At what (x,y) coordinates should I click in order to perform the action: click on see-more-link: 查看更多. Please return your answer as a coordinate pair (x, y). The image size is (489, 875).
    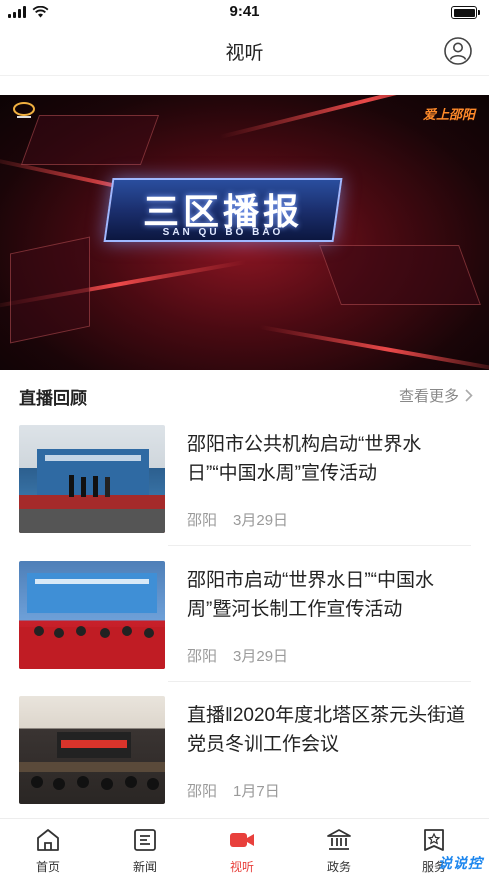
    Looking at the image, I should click on (436, 395).